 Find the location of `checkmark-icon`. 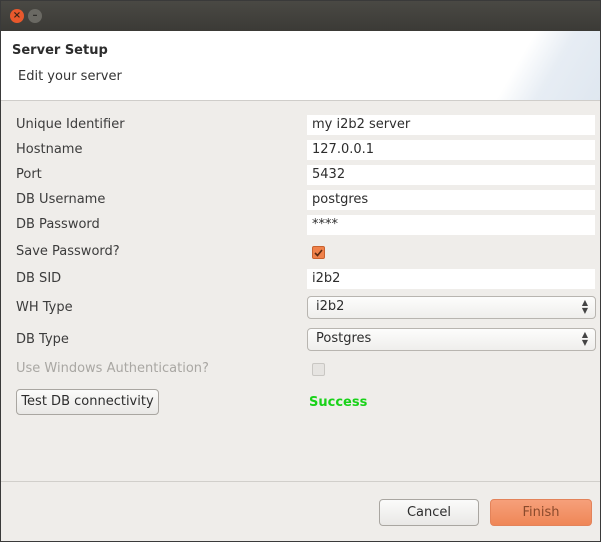

checkmark-icon is located at coordinates (318, 252).